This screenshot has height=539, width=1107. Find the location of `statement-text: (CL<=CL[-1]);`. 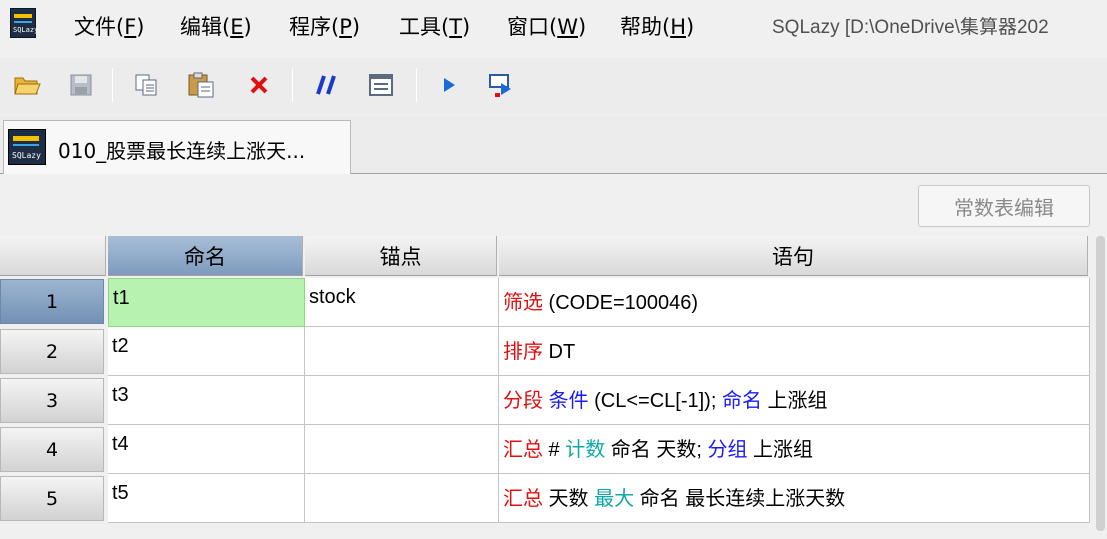

statement-text: (CL<=CL[-1]); is located at coordinates (655, 401).